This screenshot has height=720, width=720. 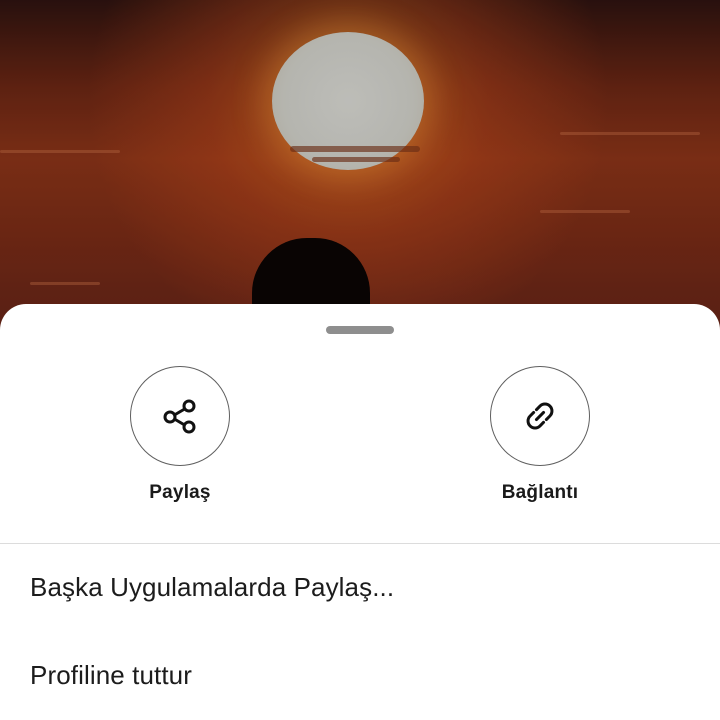 I want to click on share-action: Paylaş, so click(x=180, y=435).